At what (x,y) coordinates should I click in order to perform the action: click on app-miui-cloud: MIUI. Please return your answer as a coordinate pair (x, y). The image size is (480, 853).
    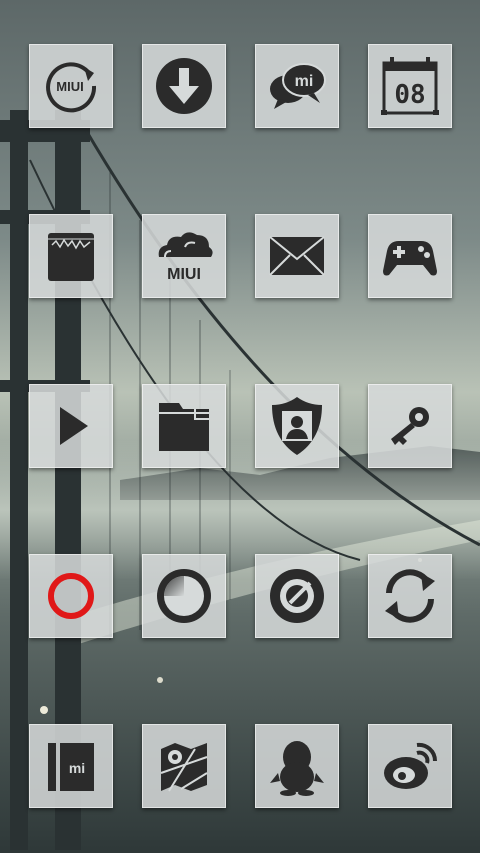
    Looking at the image, I should click on (184, 256).